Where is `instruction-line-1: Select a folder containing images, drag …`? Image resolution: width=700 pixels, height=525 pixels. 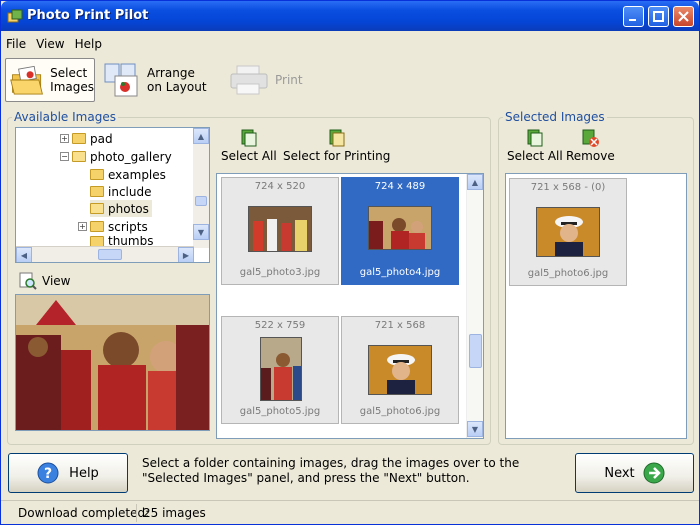
instruction-line-1: Select a folder containing images, drag … is located at coordinates (331, 463).